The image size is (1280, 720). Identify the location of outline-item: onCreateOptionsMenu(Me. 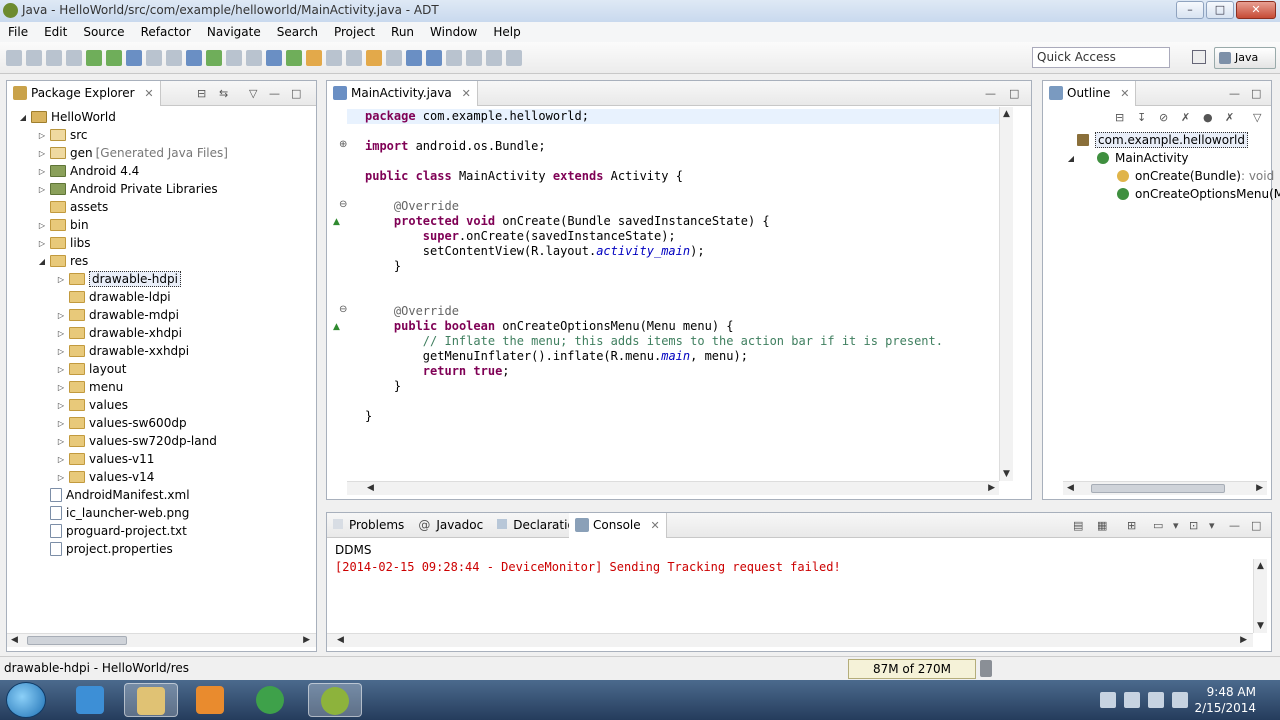
(1198, 194).